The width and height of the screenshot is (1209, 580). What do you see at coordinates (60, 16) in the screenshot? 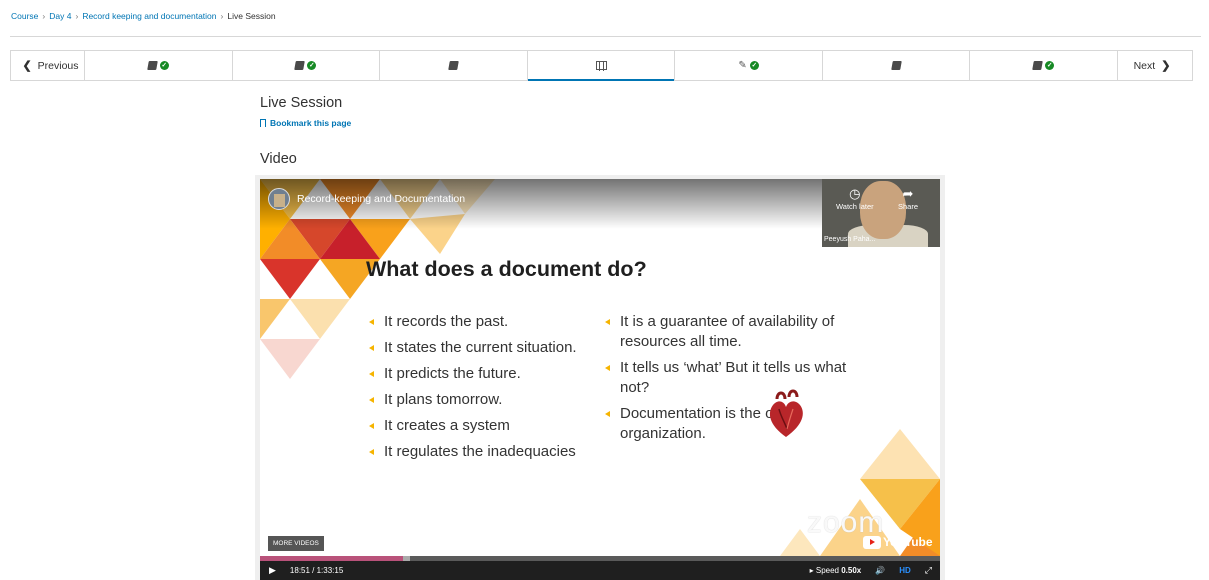
I see `breadcrumb-day: Day 4` at bounding box center [60, 16].